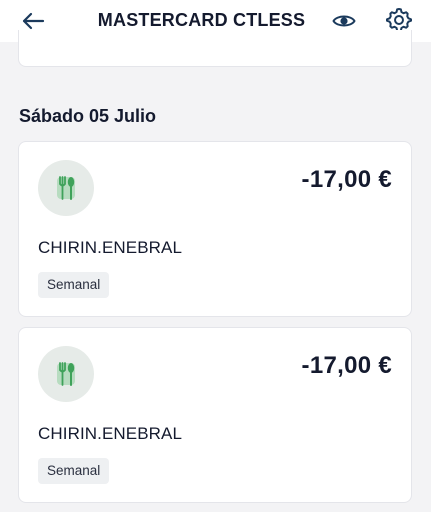 The width and height of the screenshot is (431, 512). I want to click on previous-transaction-card, so click(215, 48).